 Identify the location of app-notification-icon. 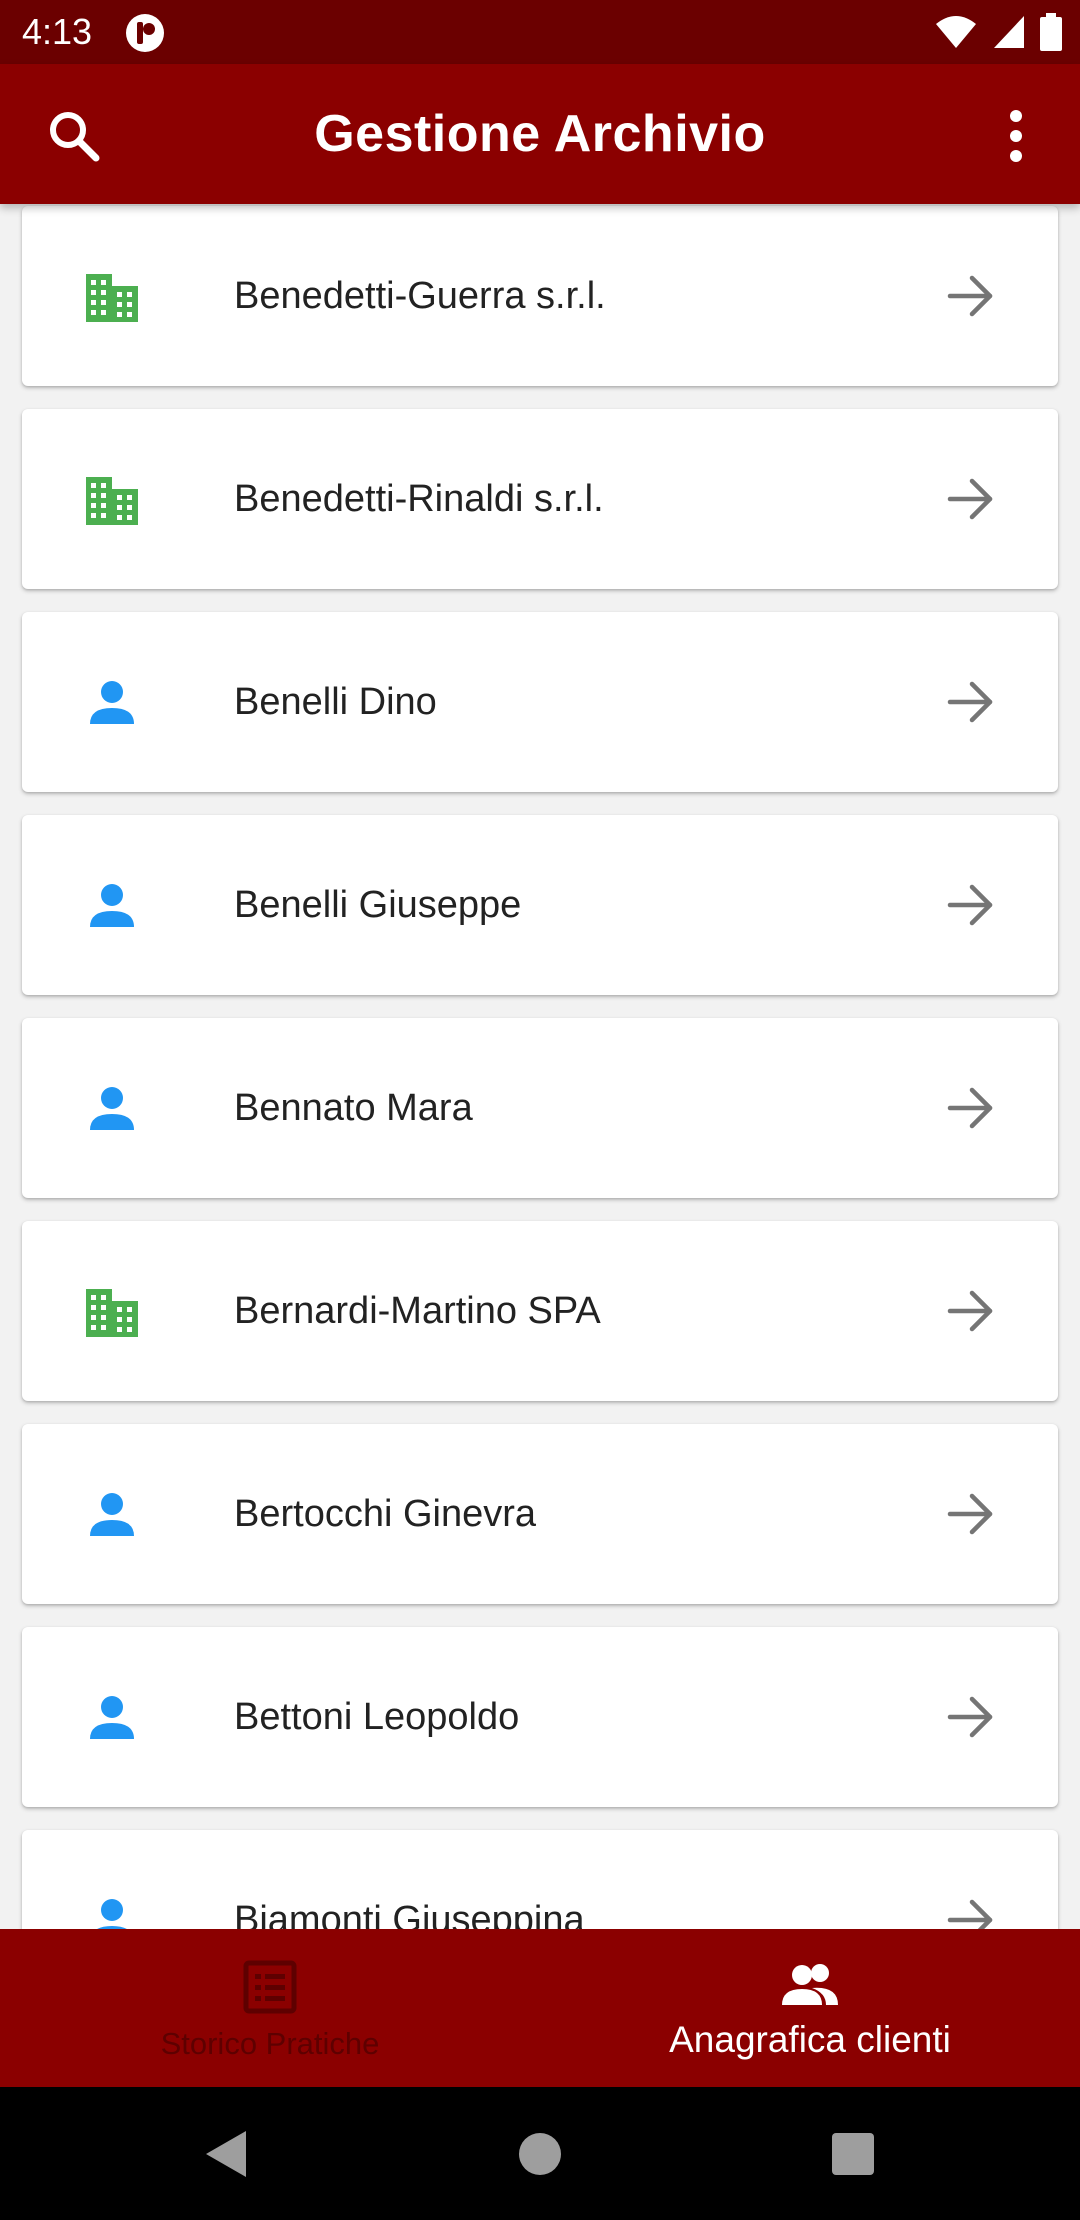
(145, 33).